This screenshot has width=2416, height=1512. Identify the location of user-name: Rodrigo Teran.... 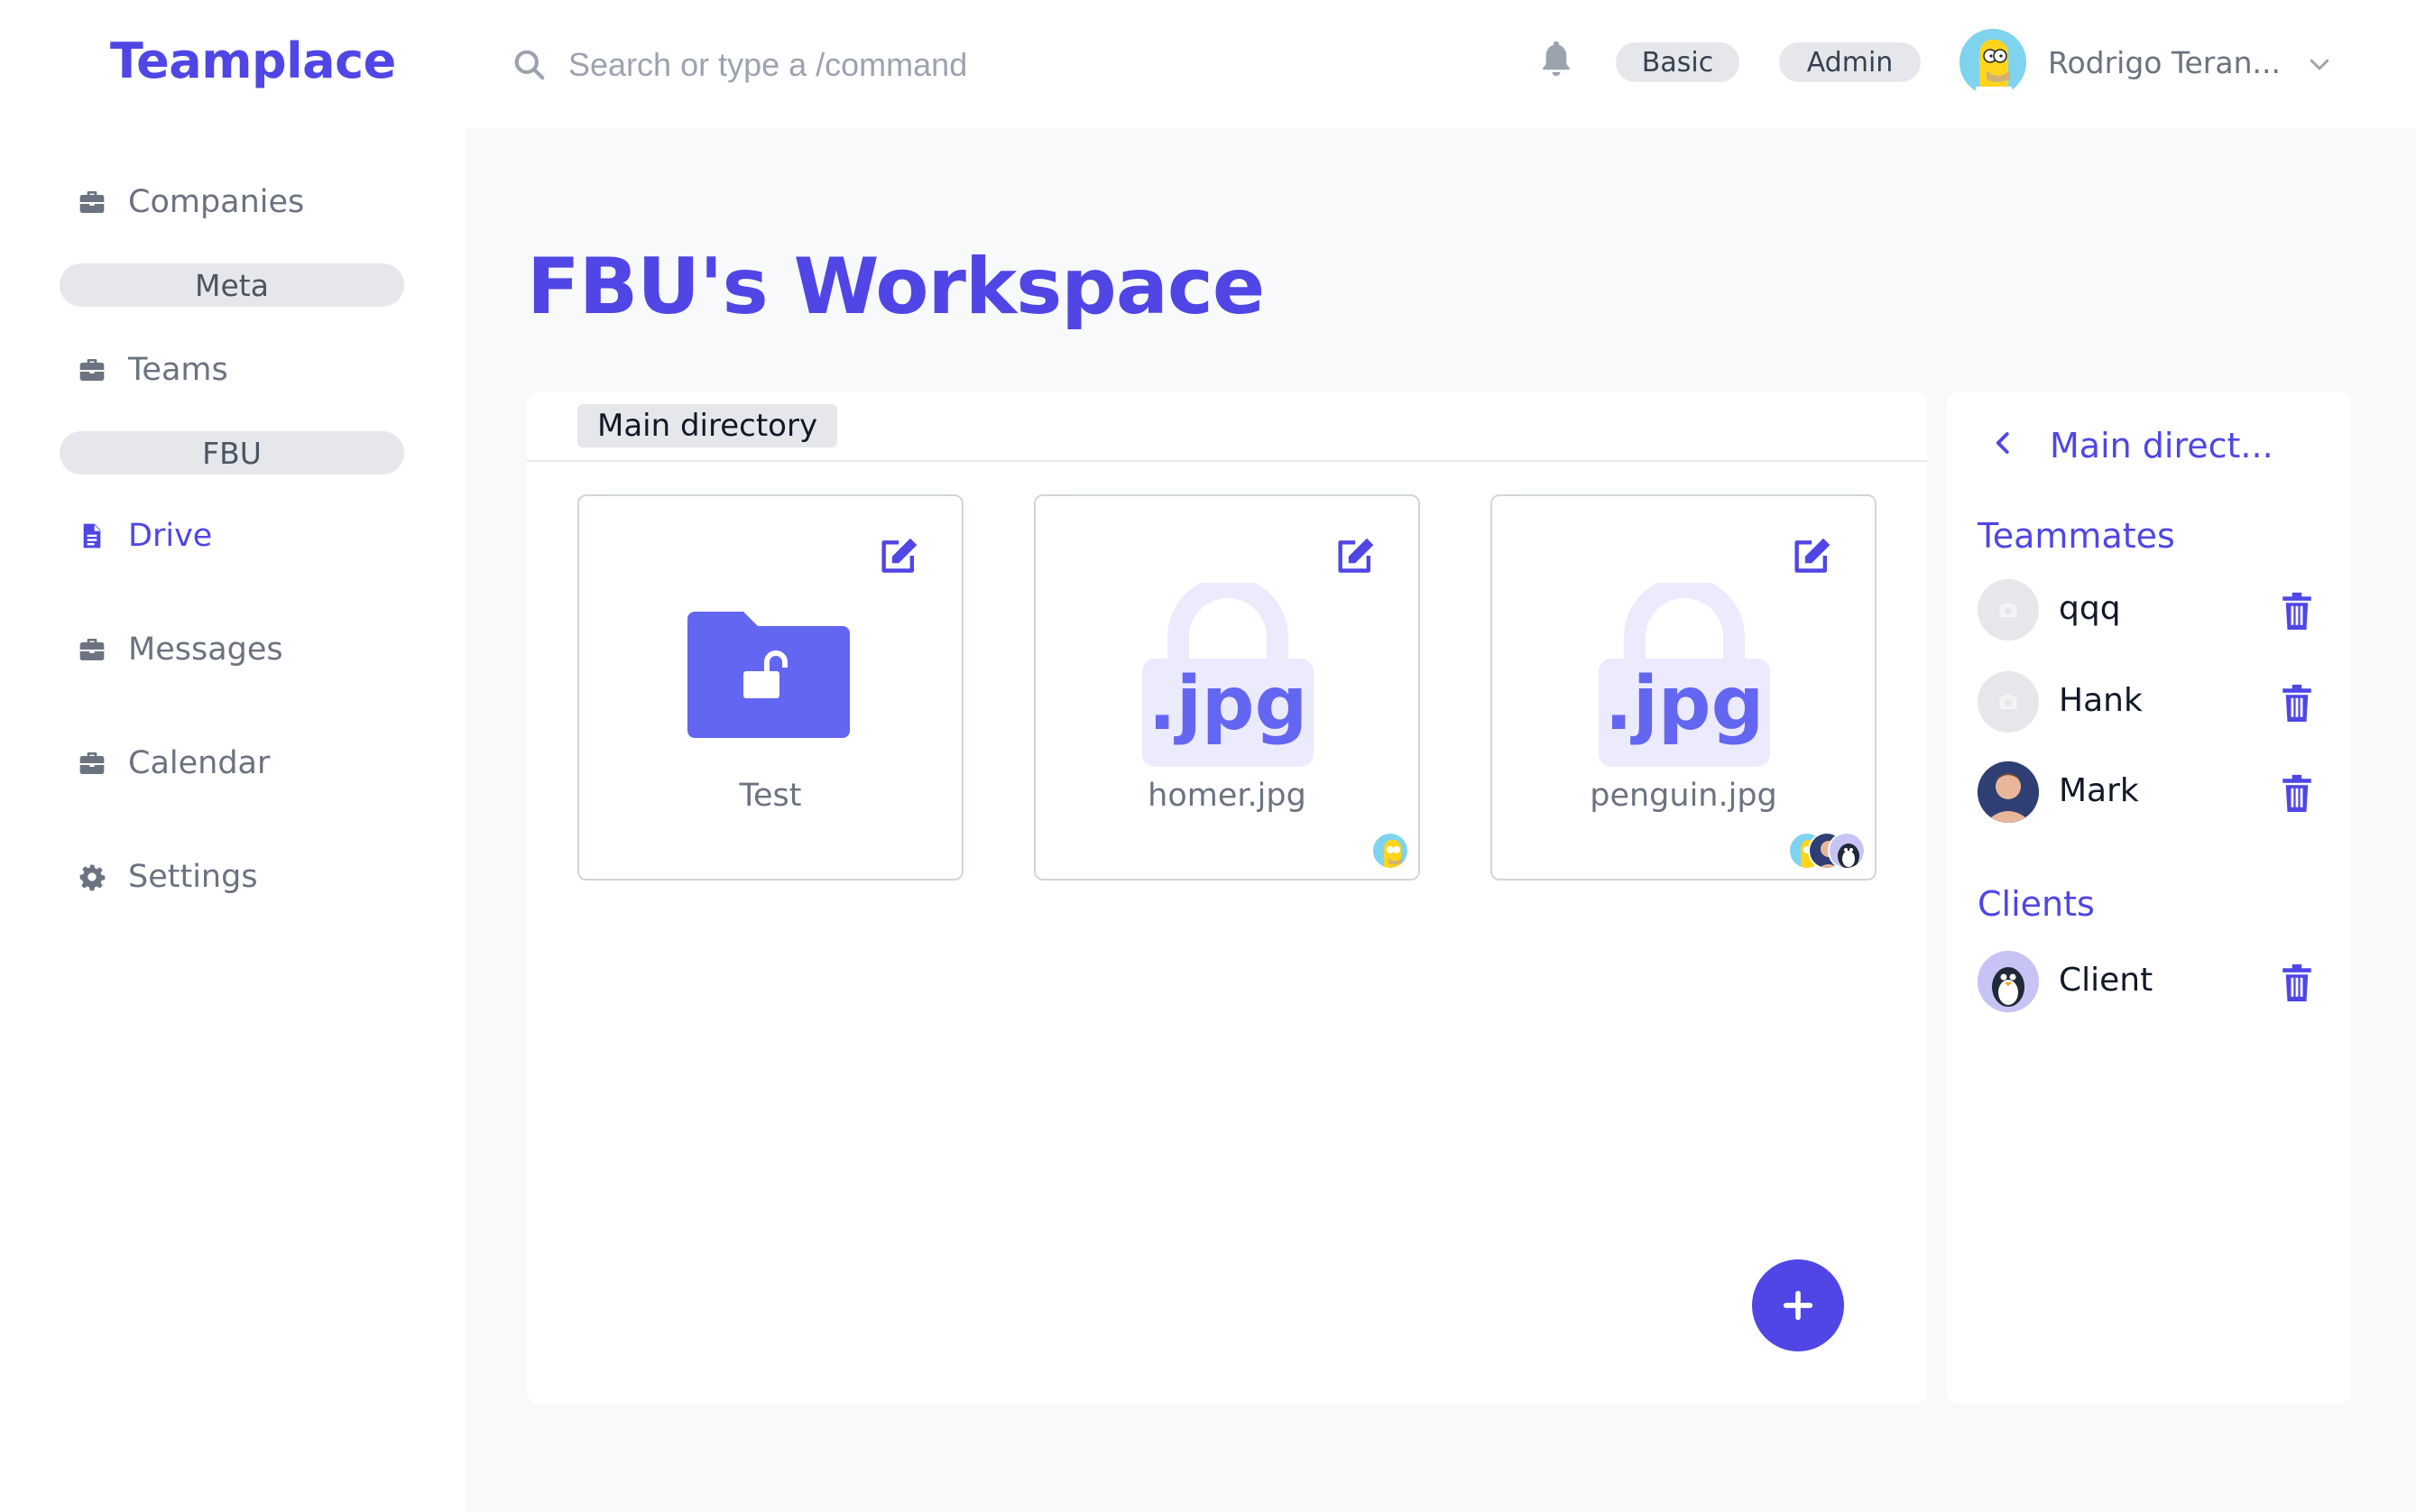
(2164, 62).